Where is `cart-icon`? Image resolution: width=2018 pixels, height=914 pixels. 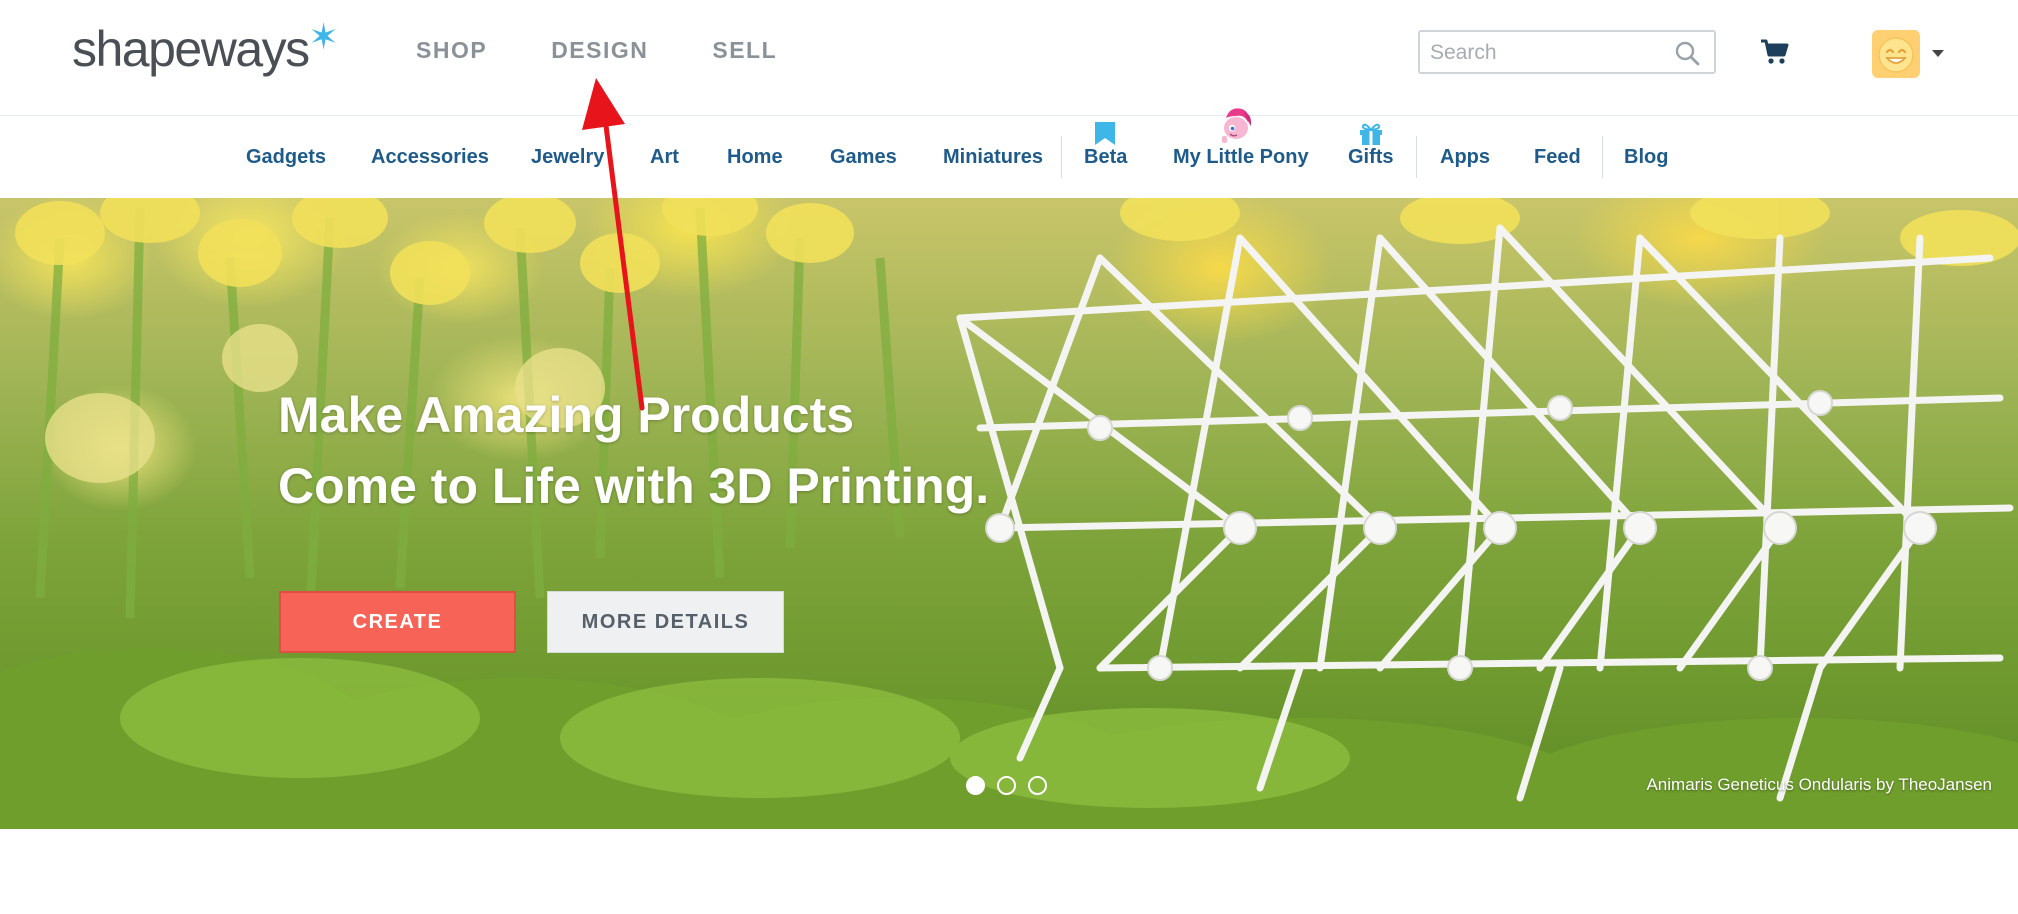 cart-icon is located at coordinates (1775, 52).